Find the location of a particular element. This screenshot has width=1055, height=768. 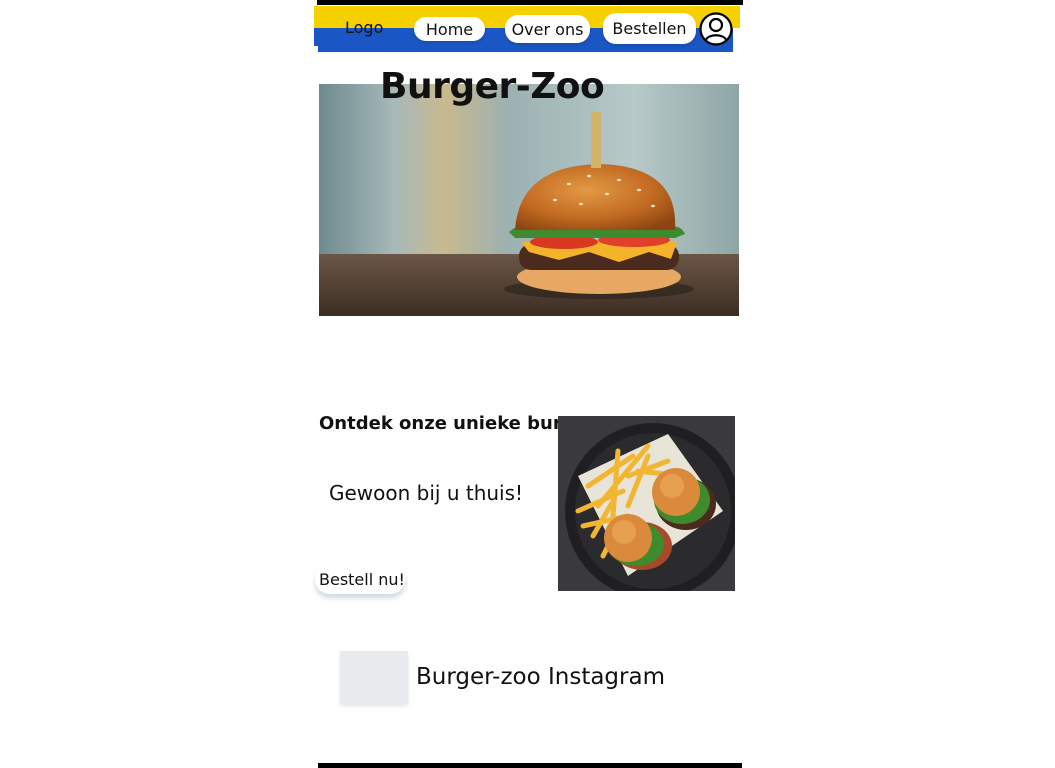

nav-home-label: Home is located at coordinates (449, 29).